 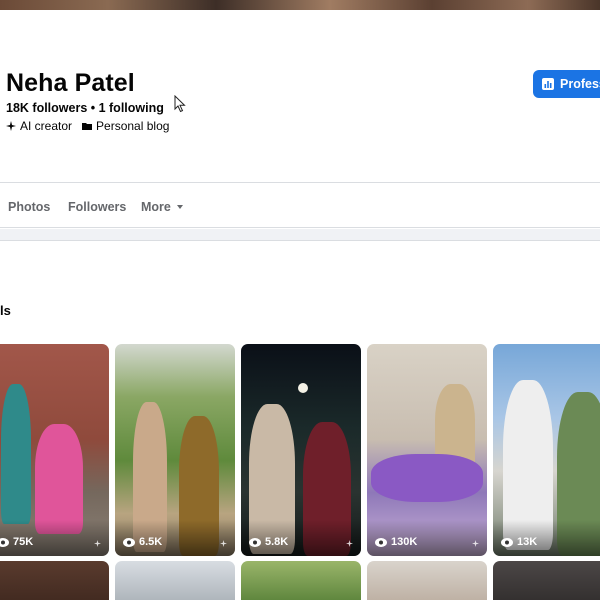 I want to click on reel-views-count: 130K, so click(x=404, y=542).